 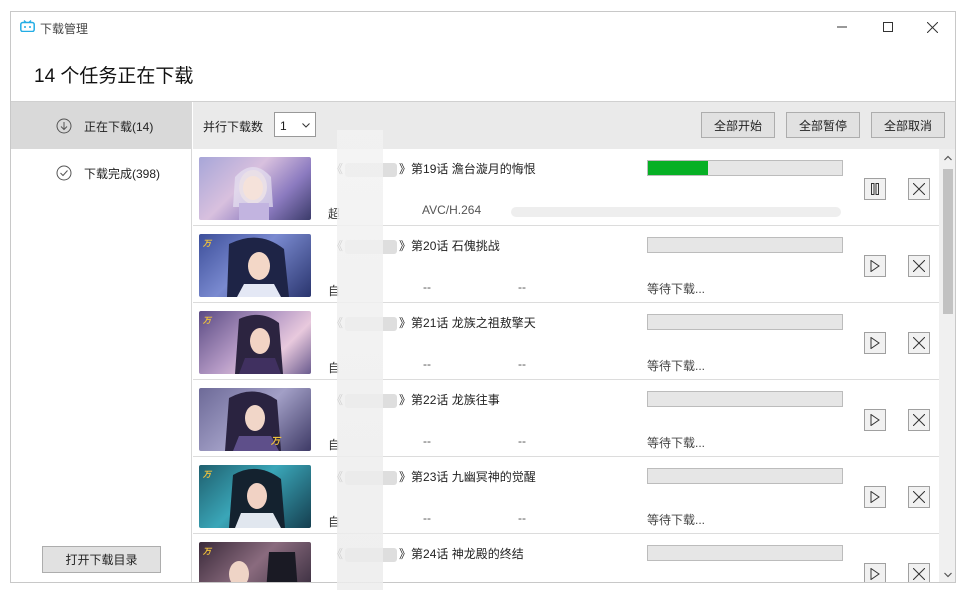 I want to click on sidebar-item-downloading: 正在下载(14), so click(x=101, y=125).